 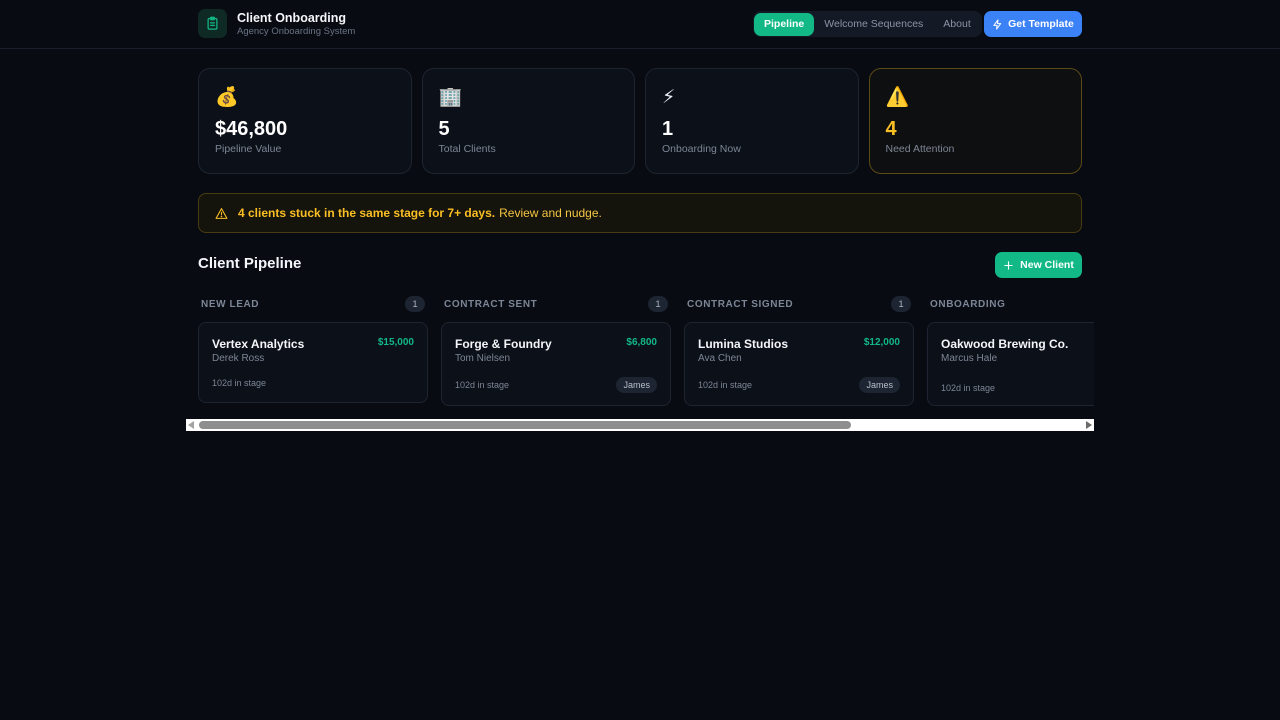 I want to click on tab-about: About, so click(x=956, y=24).